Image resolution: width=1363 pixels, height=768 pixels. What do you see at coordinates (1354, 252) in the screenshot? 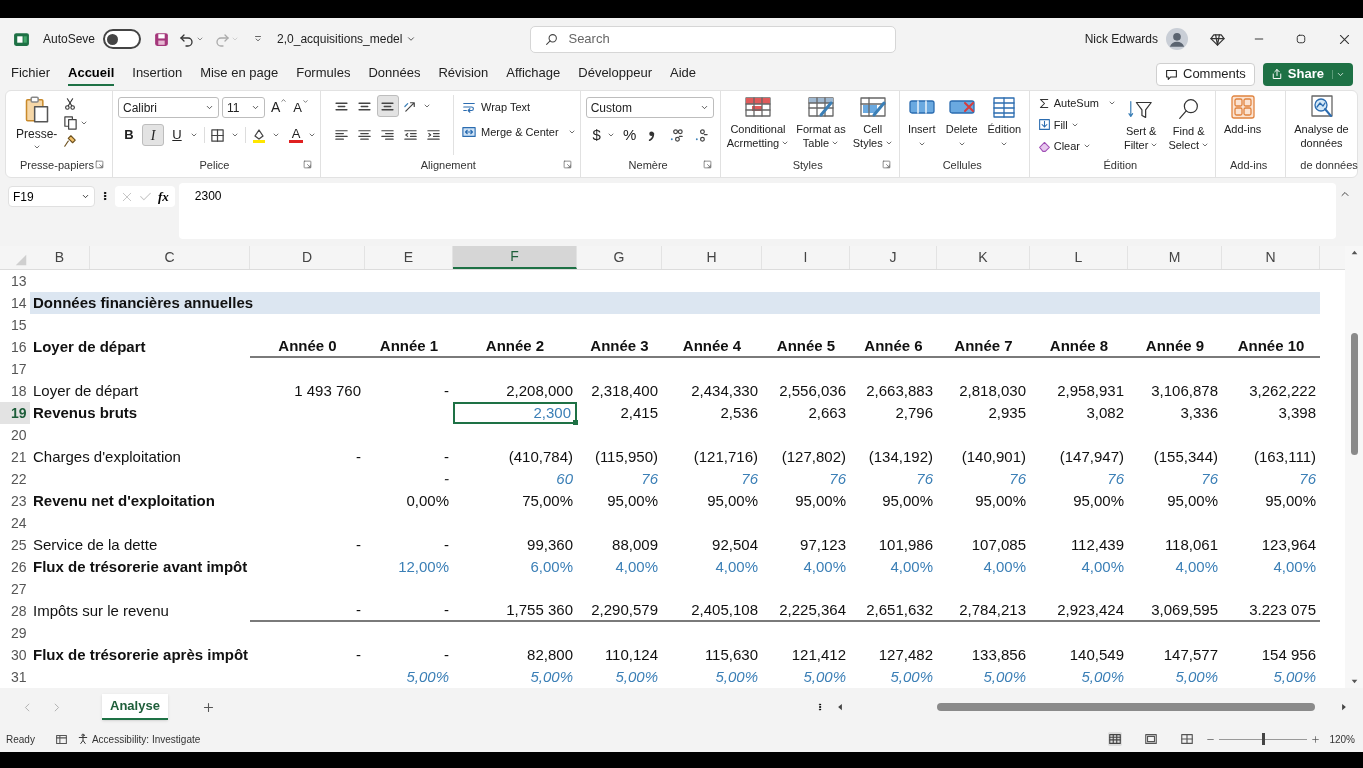
I see `scroll-up-icon` at bounding box center [1354, 252].